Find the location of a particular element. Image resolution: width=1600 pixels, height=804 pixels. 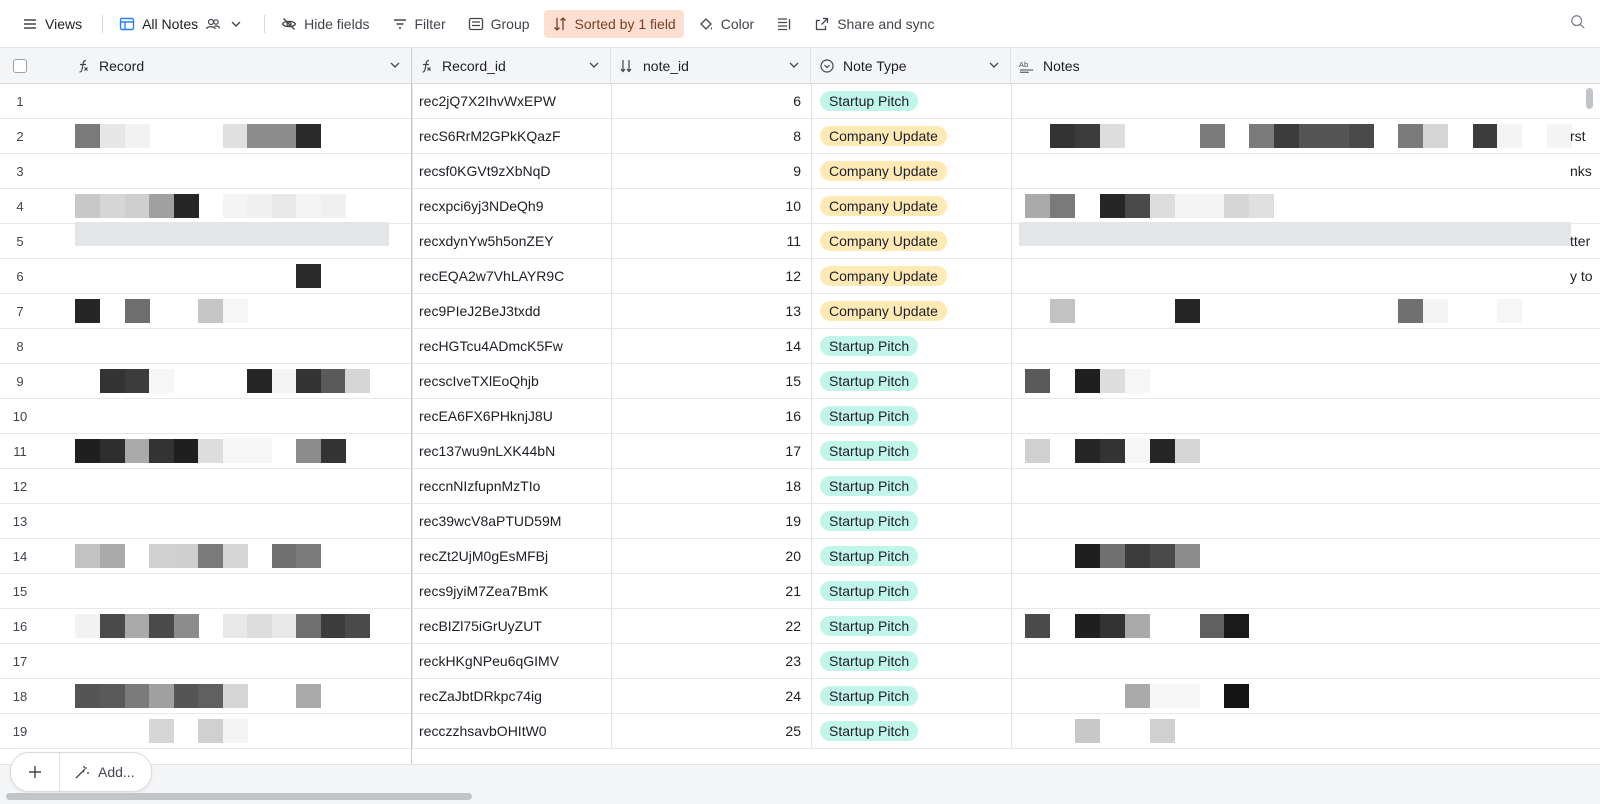

record-id-cell: recsf0KGVt9zXbNqD is located at coordinates (510, 171).